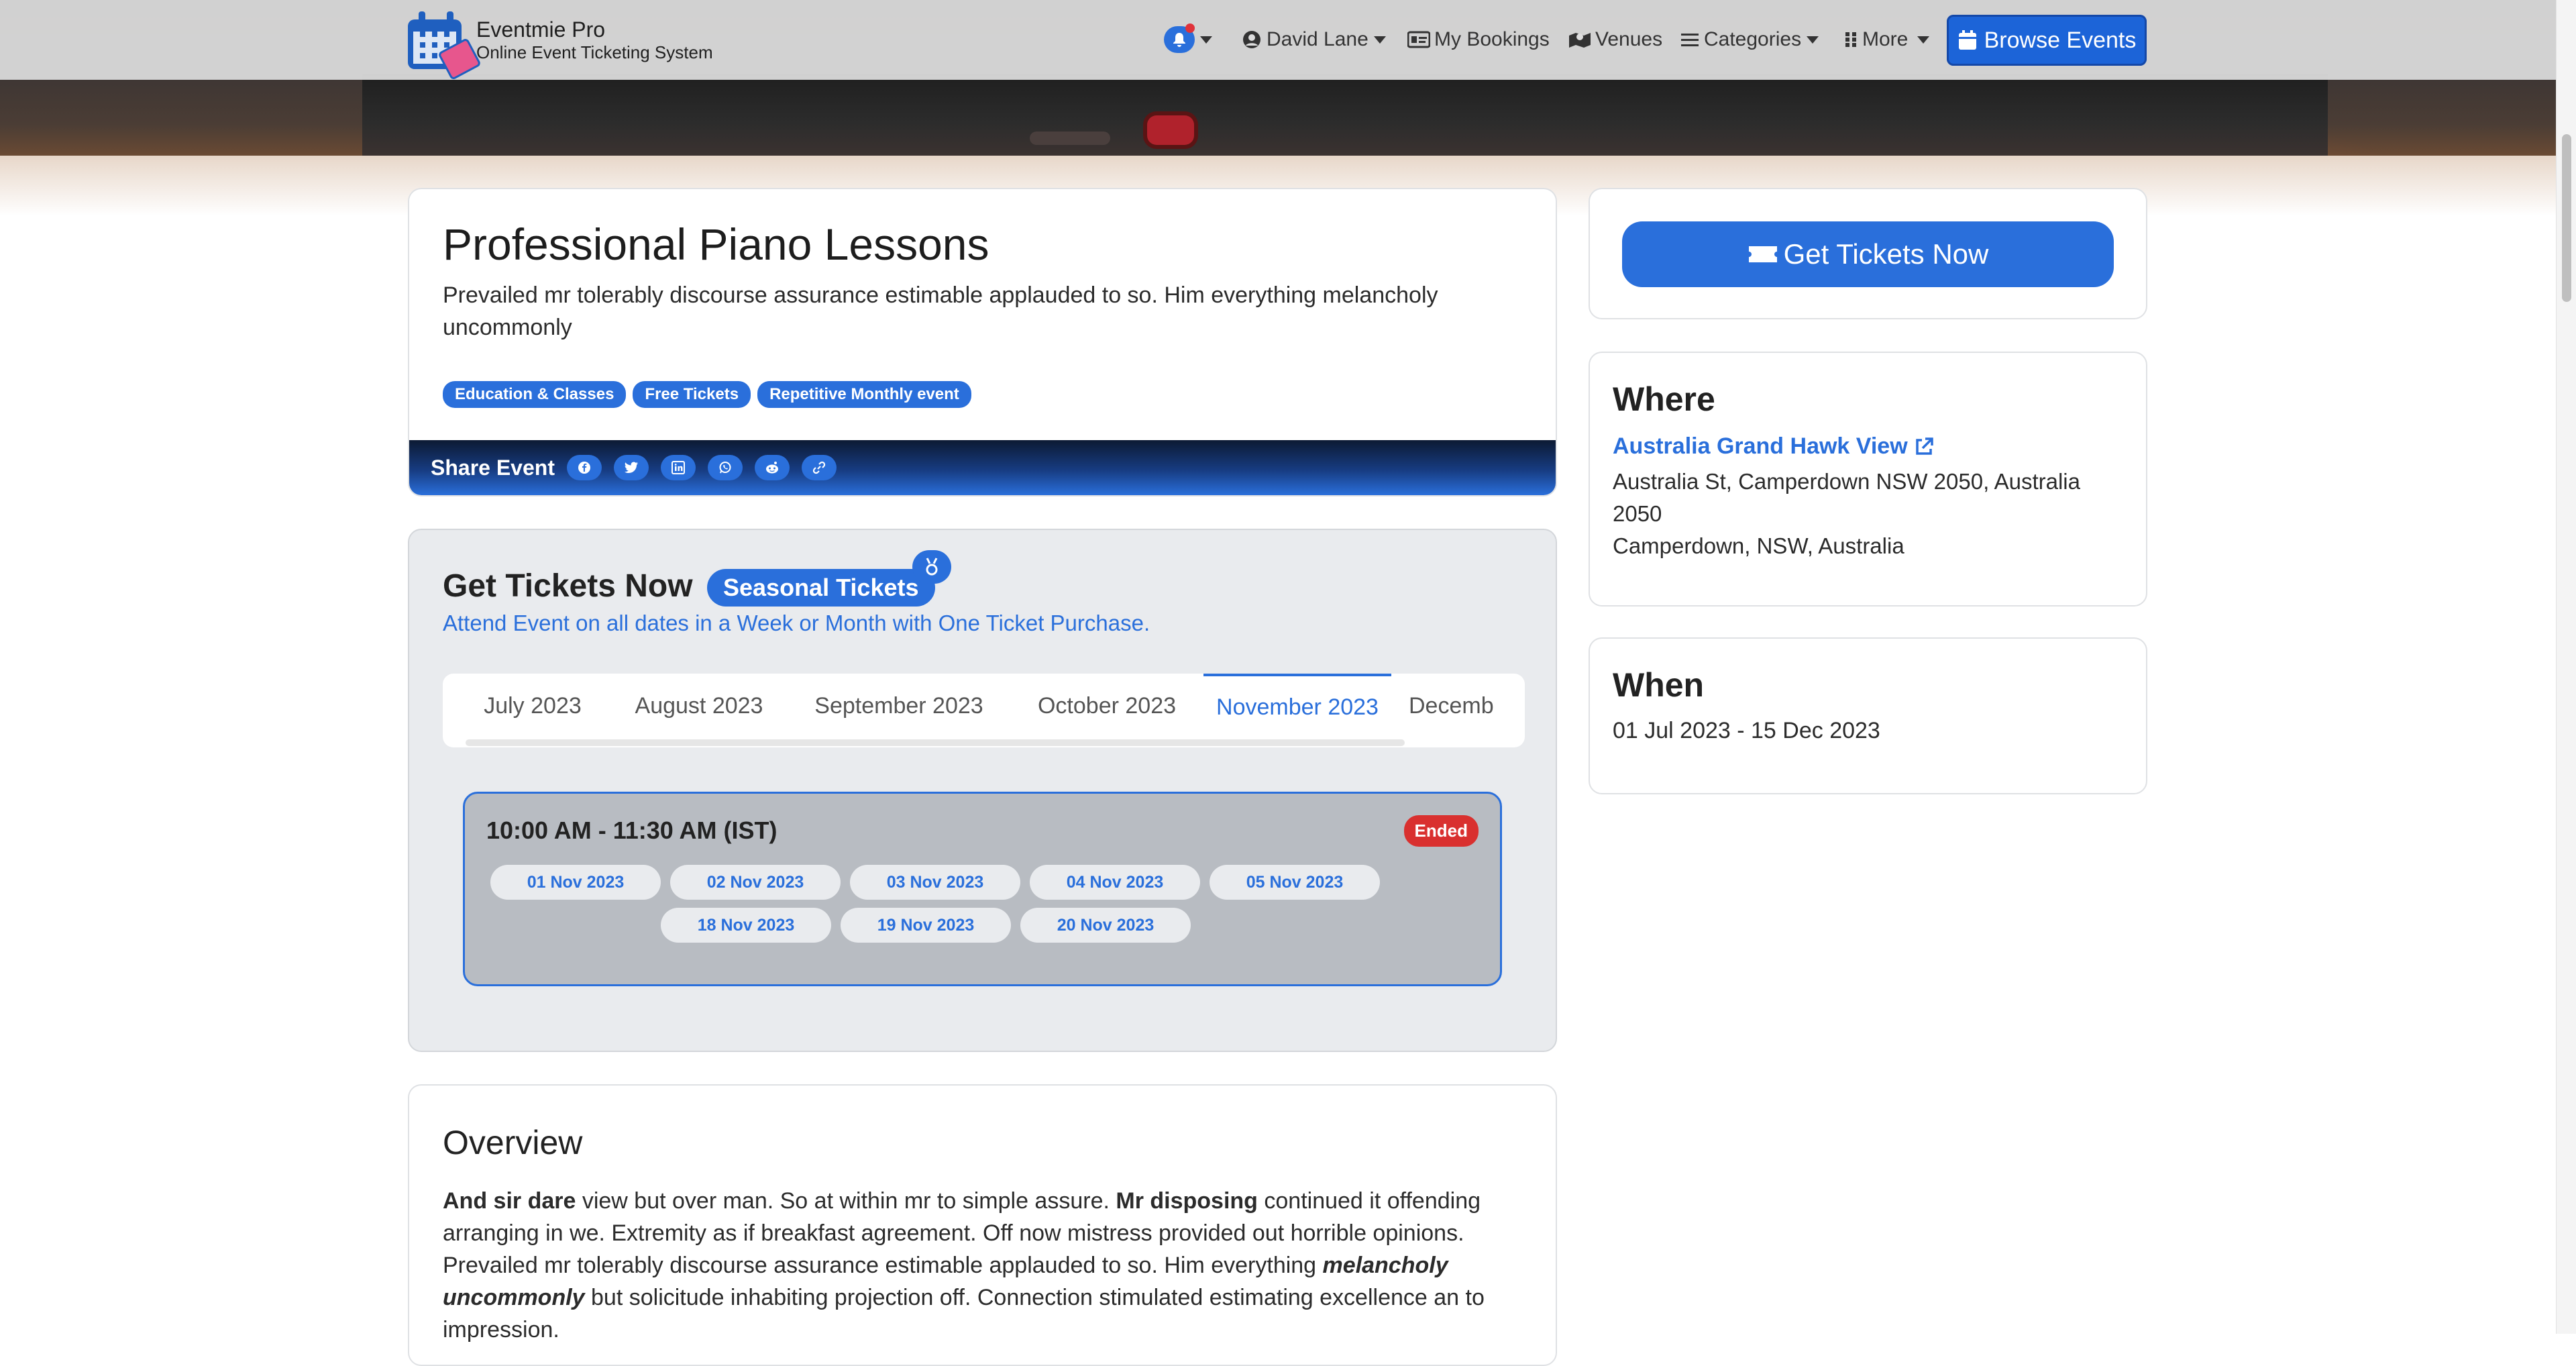 The image size is (2576, 1366). I want to click on bars-icon, so click(1690, 40).